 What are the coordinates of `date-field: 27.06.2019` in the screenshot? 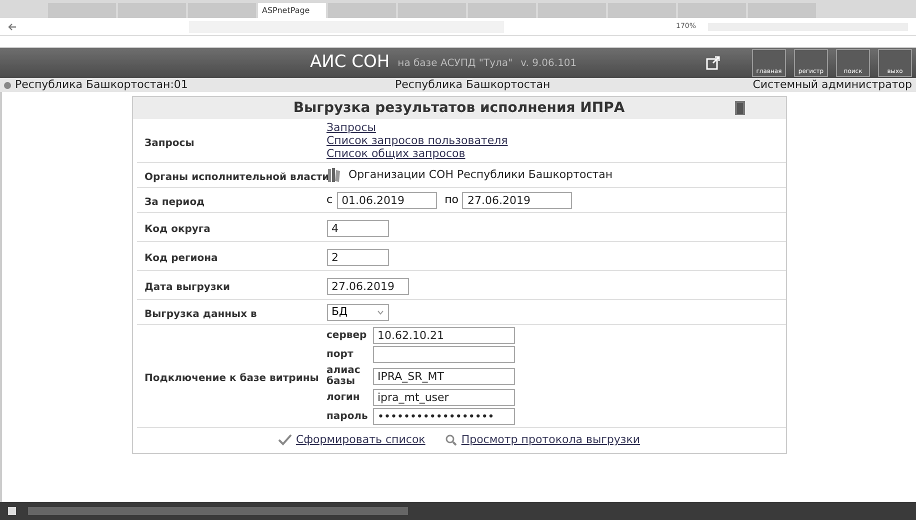 It's located at (367, 286).